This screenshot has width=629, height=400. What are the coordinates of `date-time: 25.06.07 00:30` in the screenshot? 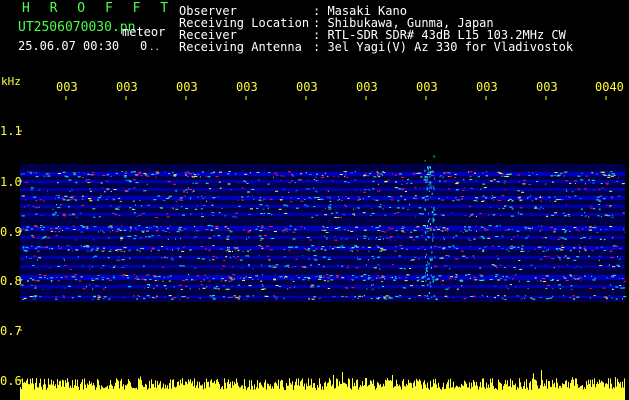 It's located at (69, 46).